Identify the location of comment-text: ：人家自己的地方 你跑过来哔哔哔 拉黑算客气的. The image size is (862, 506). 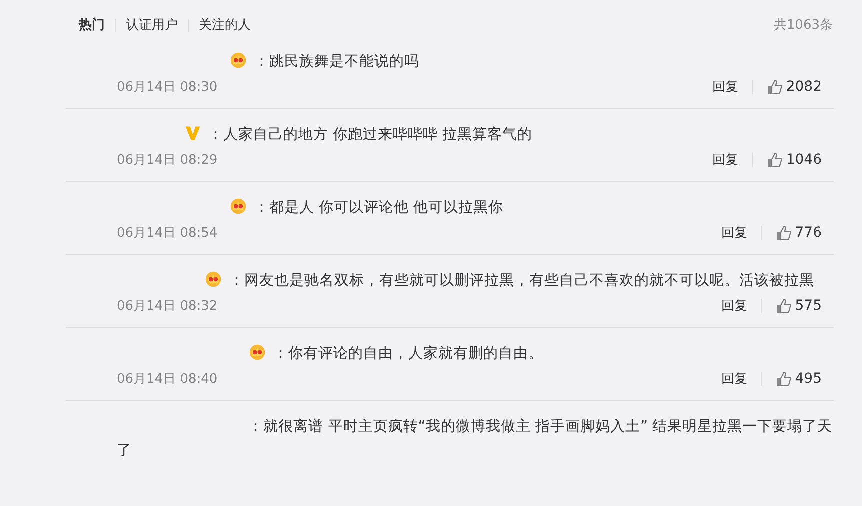
(370, 134).